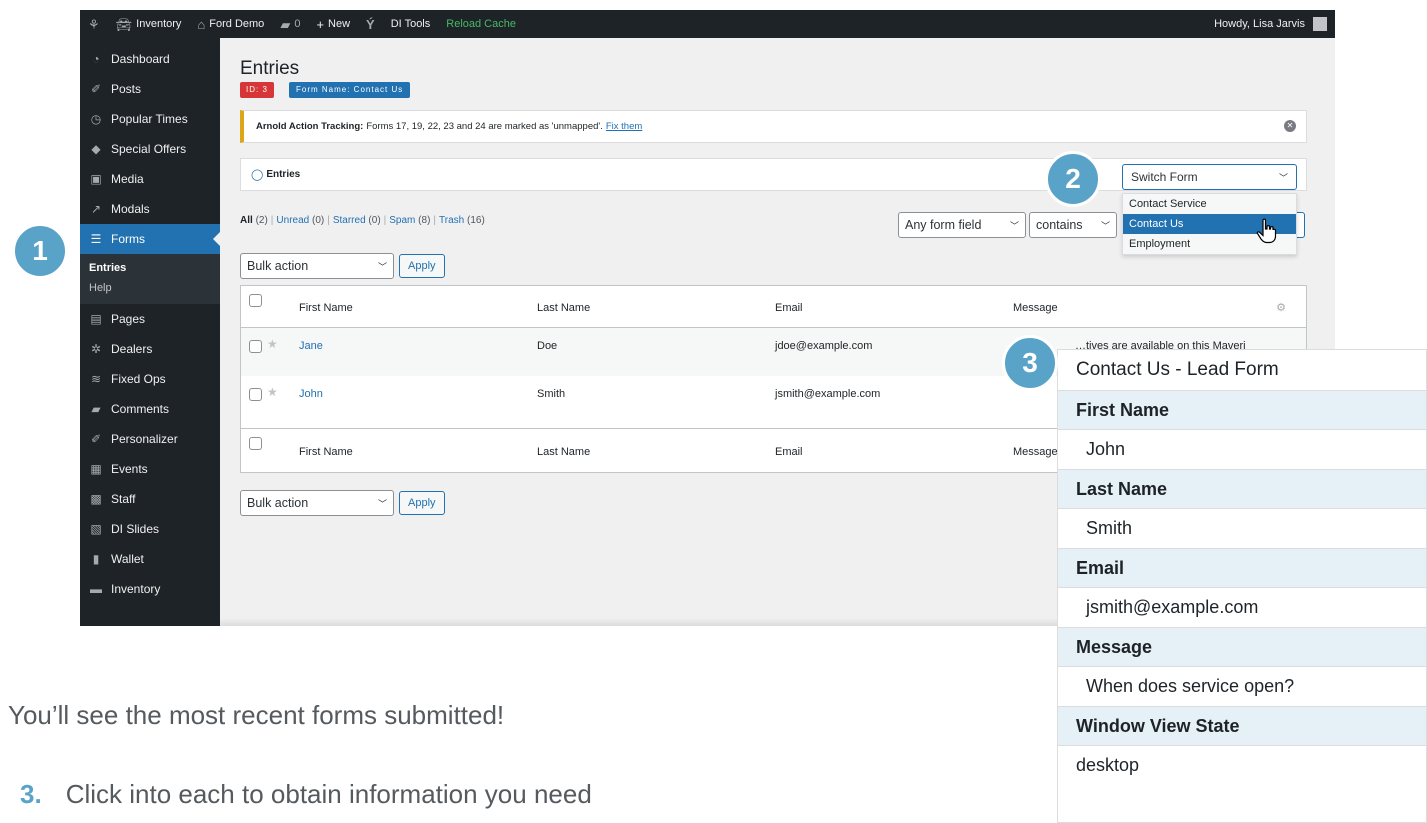 The image size is (1427, 823). I want to click on bulk-action-select-bottom: Bulk action ﹀, so click(317, 503).